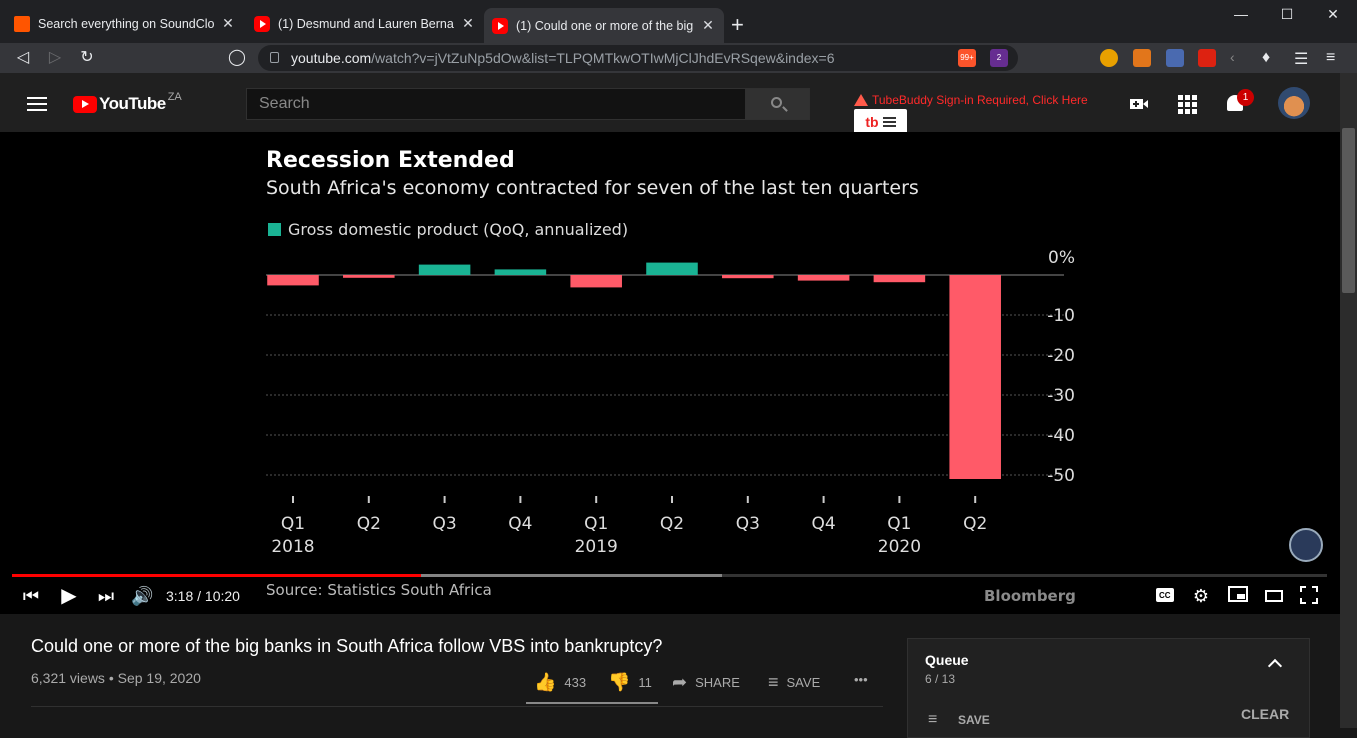 The width and height of the screenshot is (1357, 738). I want to click on next-icon: ⏭, so click(106, 596).